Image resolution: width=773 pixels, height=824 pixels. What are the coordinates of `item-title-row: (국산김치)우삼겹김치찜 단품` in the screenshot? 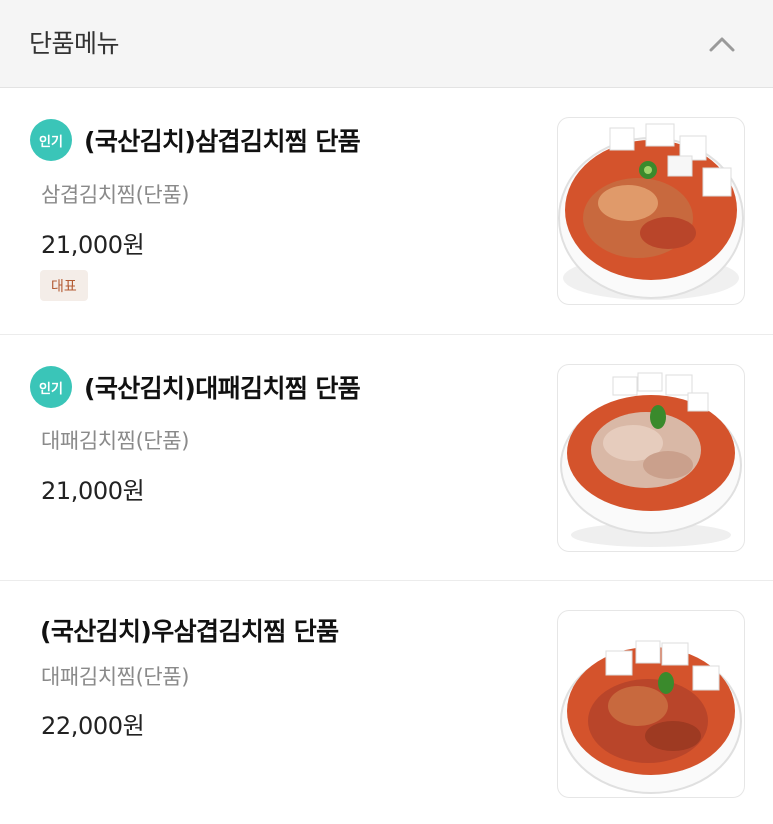 It's located at (189, 630).